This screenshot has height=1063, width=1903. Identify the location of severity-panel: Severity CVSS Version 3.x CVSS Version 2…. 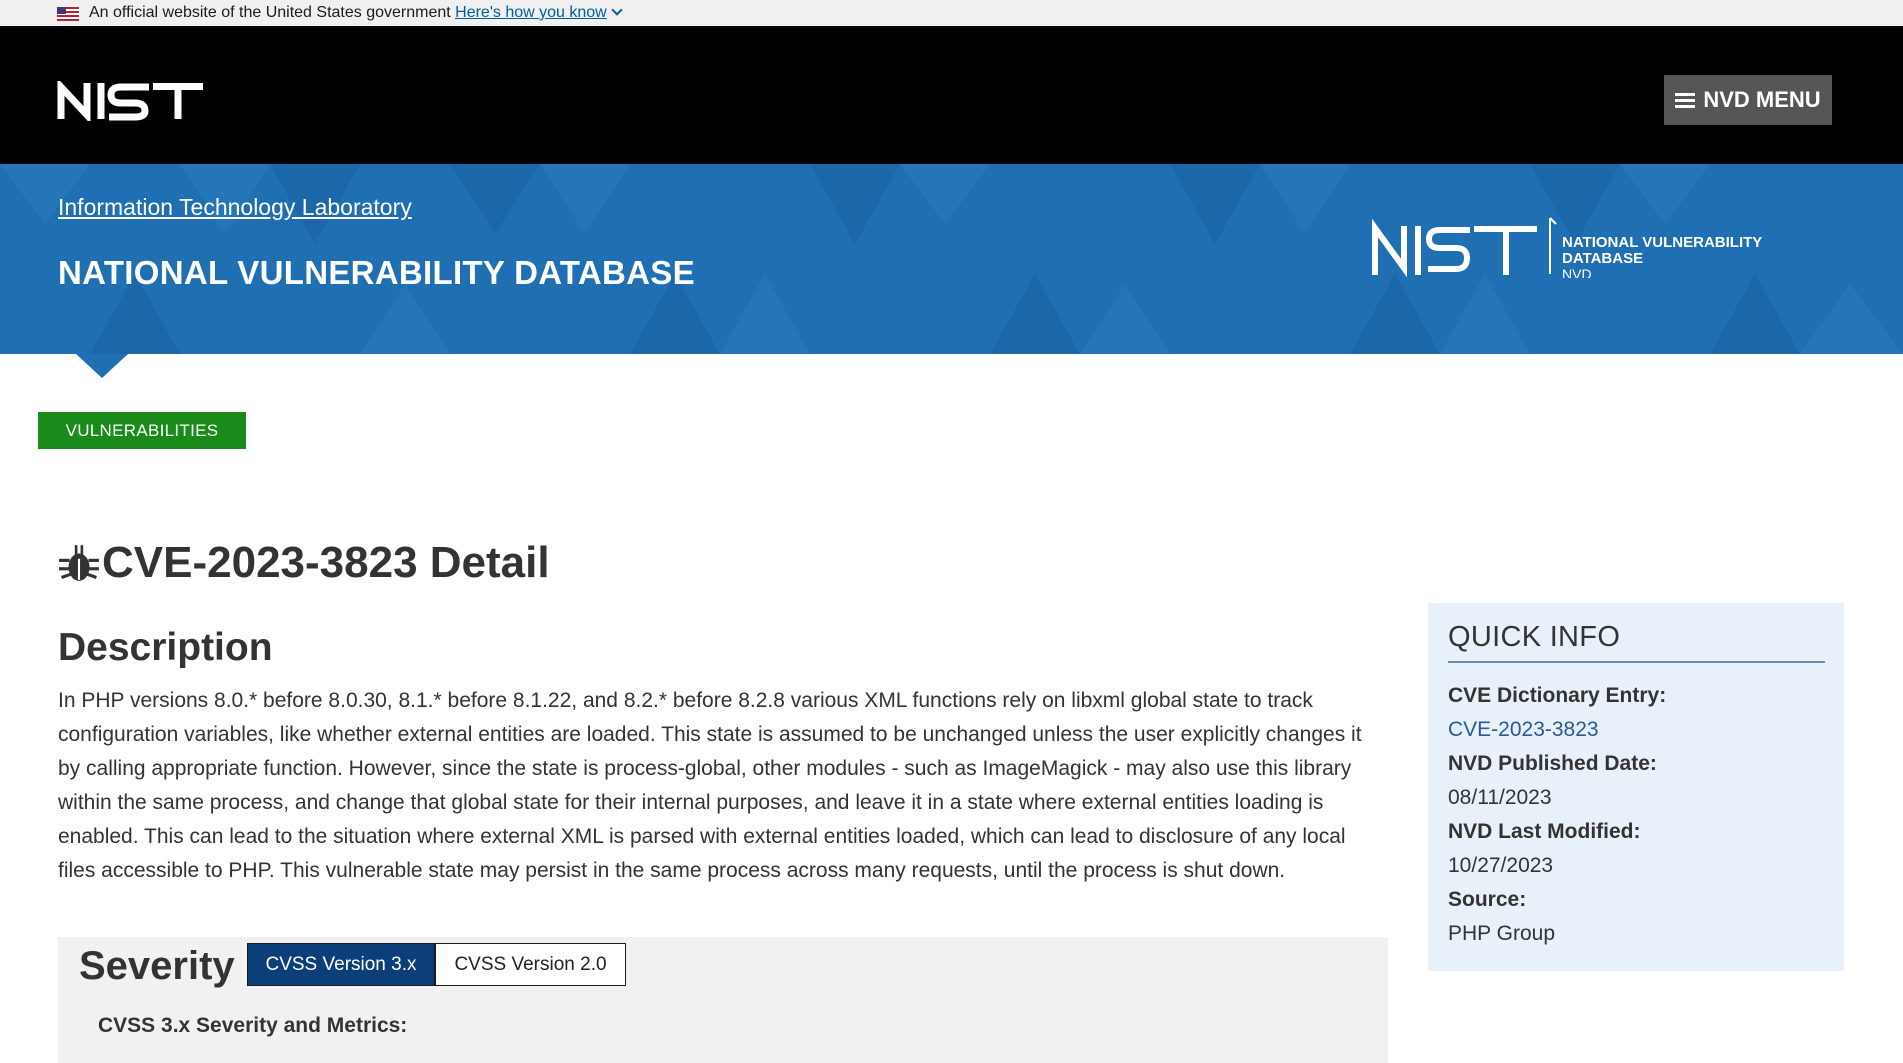
(723, 1000).